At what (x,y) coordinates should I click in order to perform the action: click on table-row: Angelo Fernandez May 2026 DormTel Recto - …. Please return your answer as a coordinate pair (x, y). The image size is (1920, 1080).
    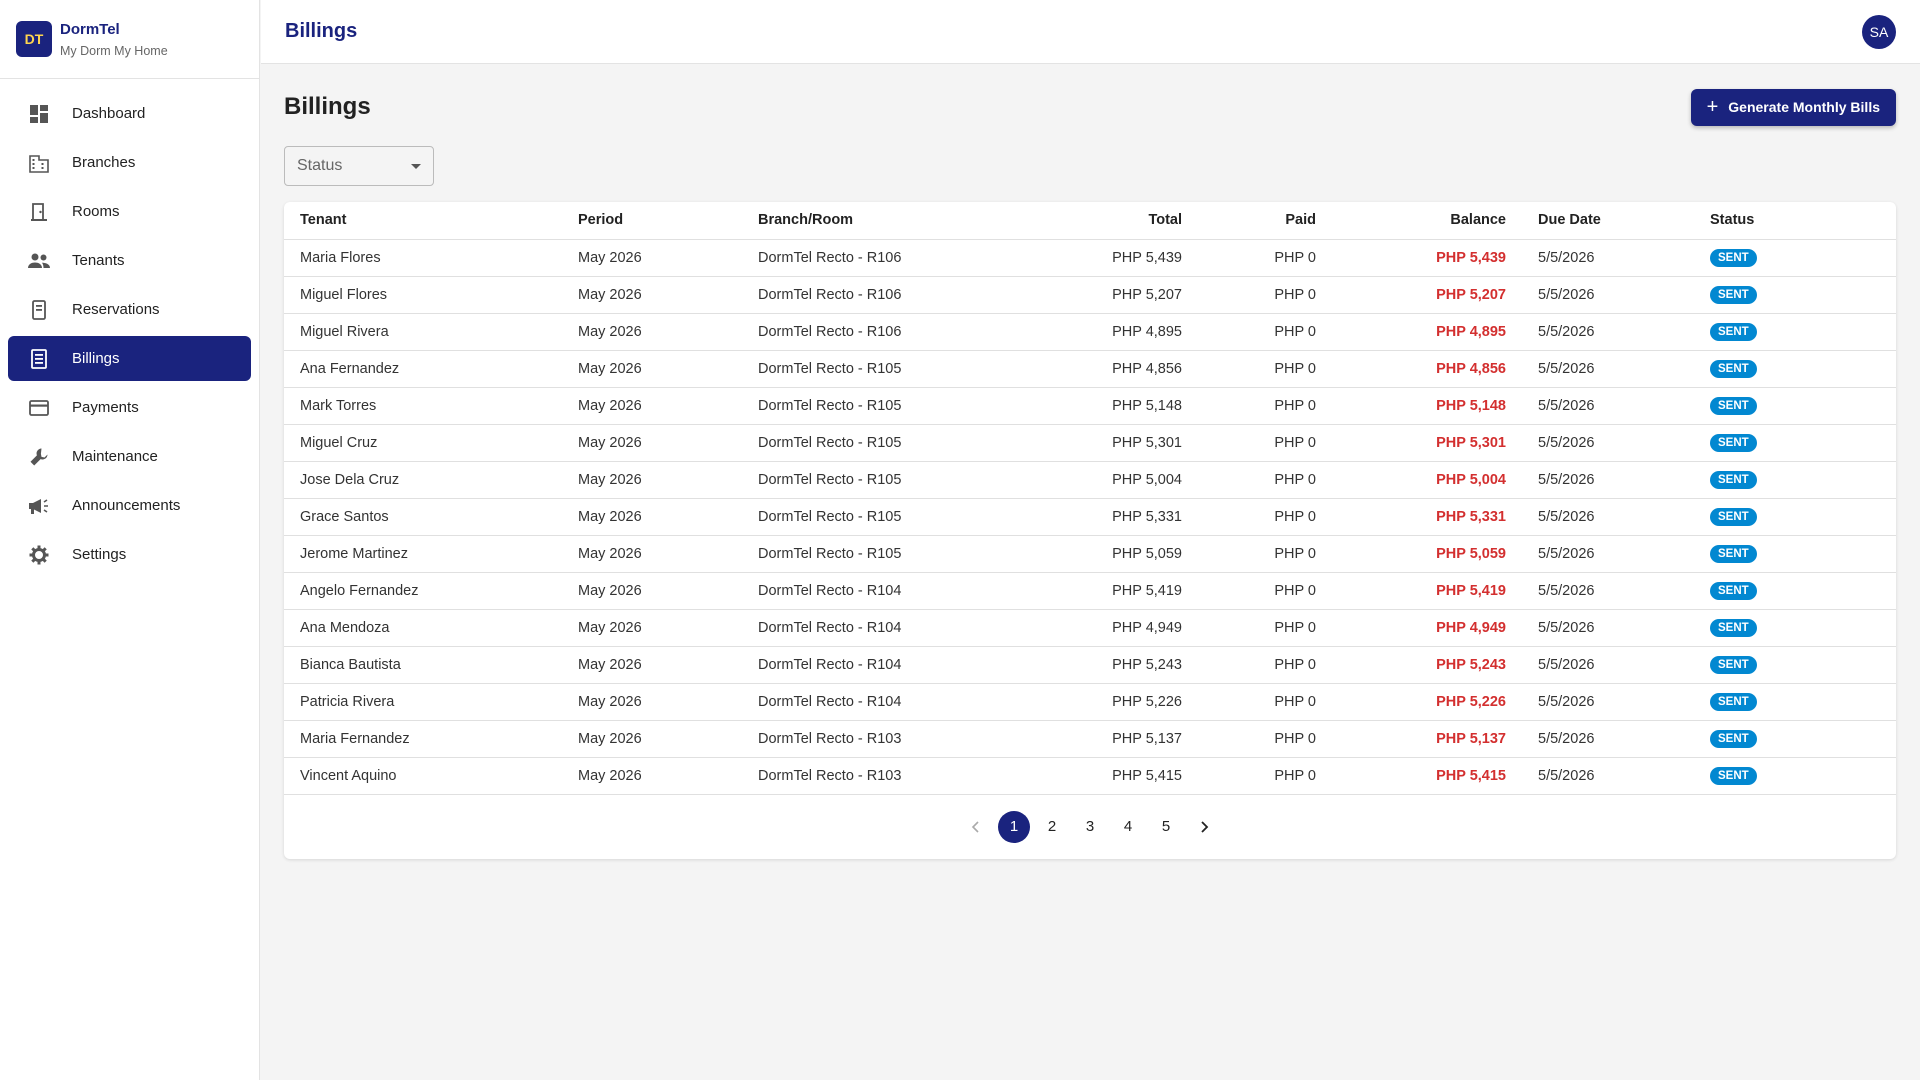
    Looking at the image, I should click on (1090, 591).